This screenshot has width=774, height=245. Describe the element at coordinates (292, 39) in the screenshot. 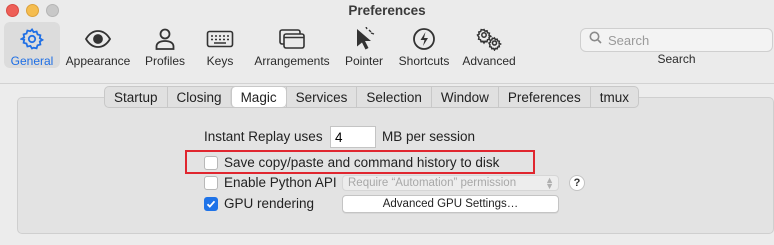

I see `windows-icon` at that location.